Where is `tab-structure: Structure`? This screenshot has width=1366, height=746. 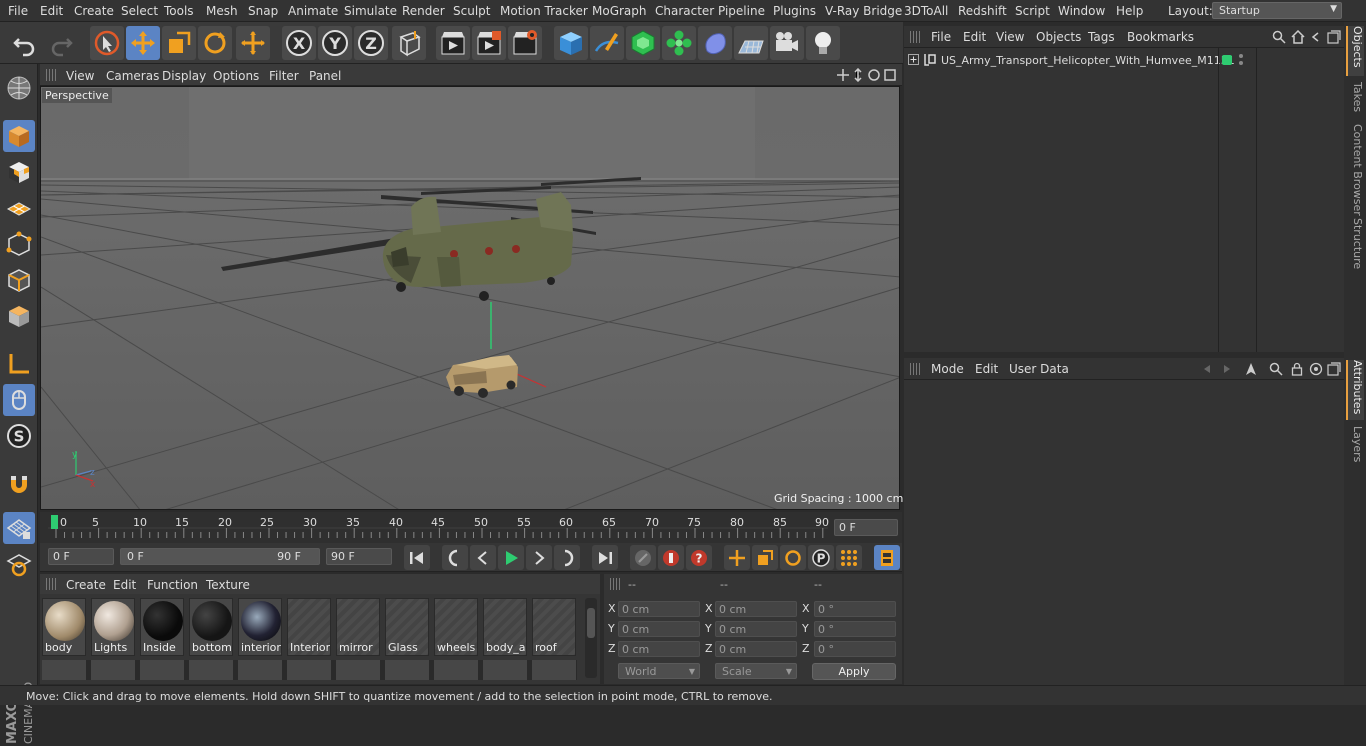 tab-structure: Structure is located at coordinates (1355, 246).